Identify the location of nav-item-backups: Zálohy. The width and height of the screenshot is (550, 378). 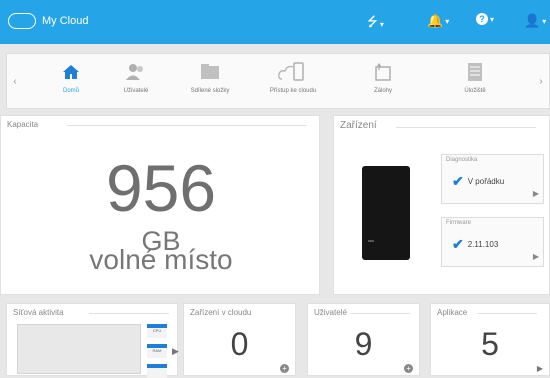
(383, 77).